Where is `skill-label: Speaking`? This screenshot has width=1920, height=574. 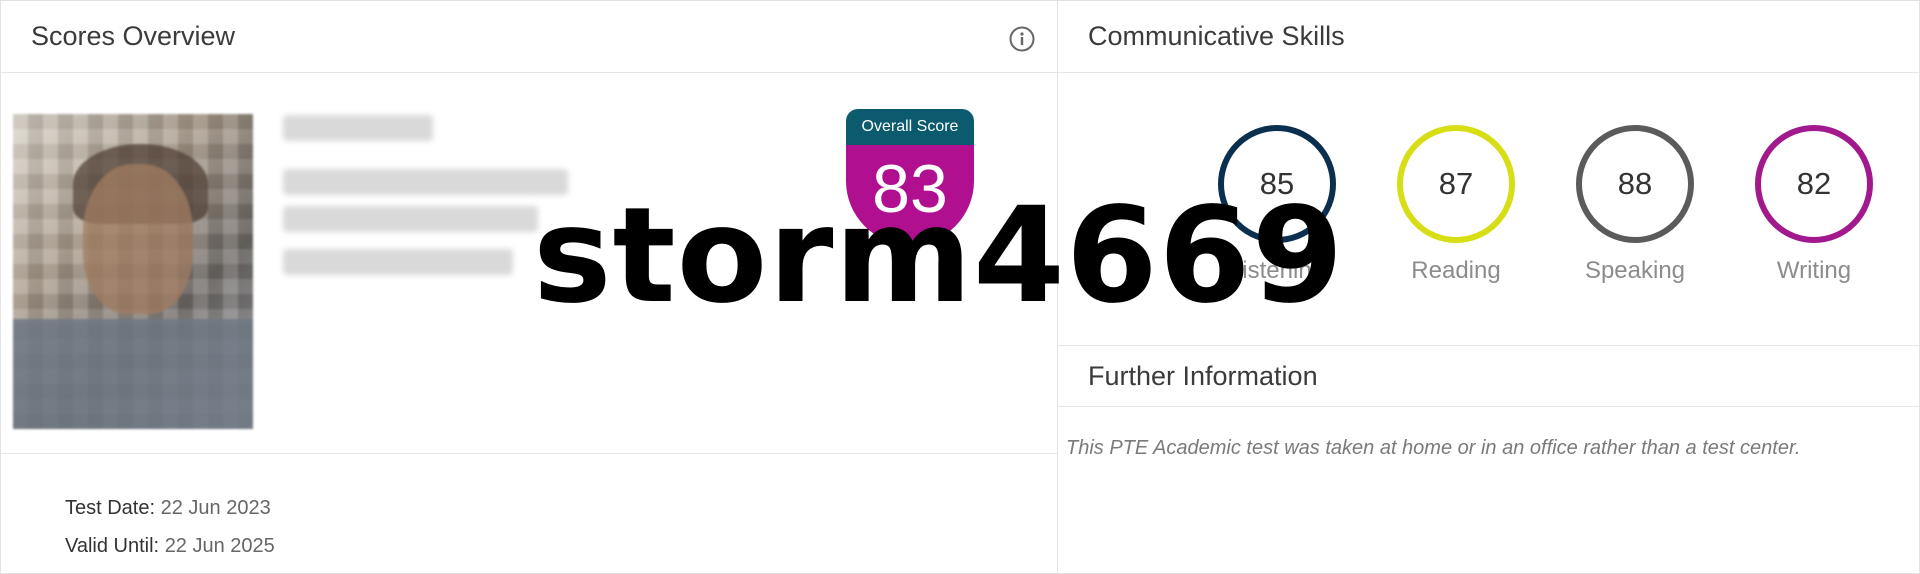
skill-label: Speaking is located at coordinates (1635, 270).